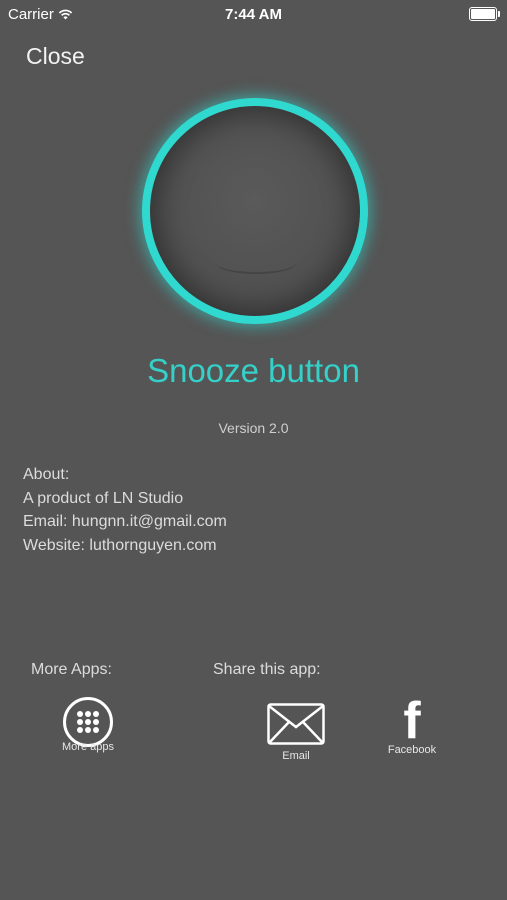 The width and height of the screenshot is (507, 900). I want to click on share-facebook-button: f Facebook, so click(412, 724).